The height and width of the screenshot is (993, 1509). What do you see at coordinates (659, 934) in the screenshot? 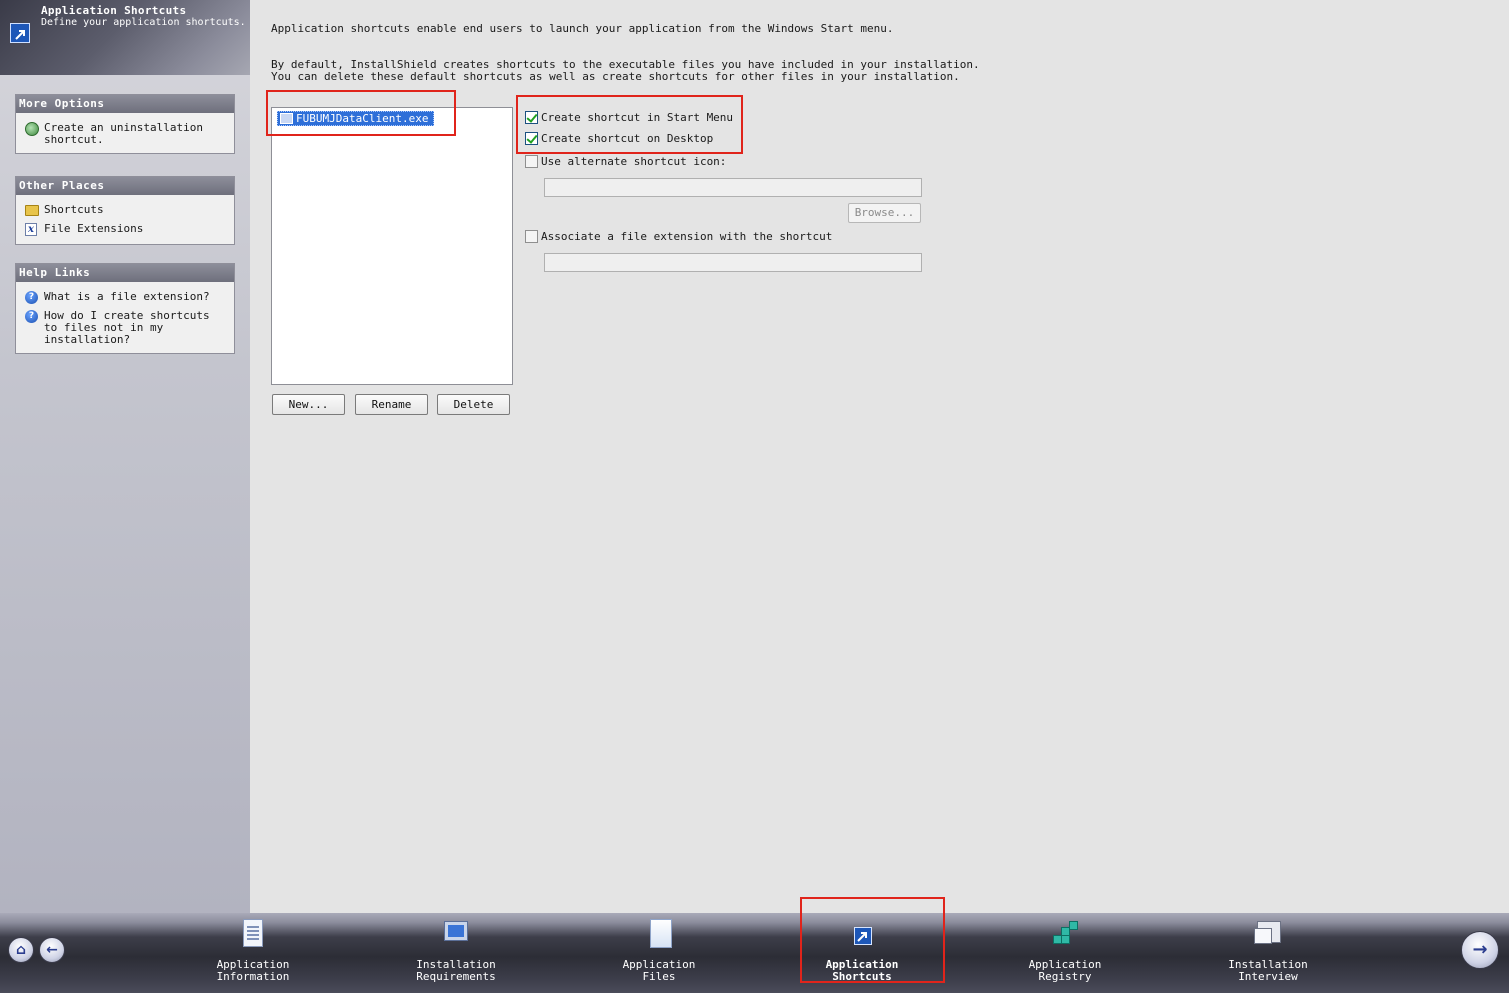
I see `application-files-icon` at bounding box center [659, 934].